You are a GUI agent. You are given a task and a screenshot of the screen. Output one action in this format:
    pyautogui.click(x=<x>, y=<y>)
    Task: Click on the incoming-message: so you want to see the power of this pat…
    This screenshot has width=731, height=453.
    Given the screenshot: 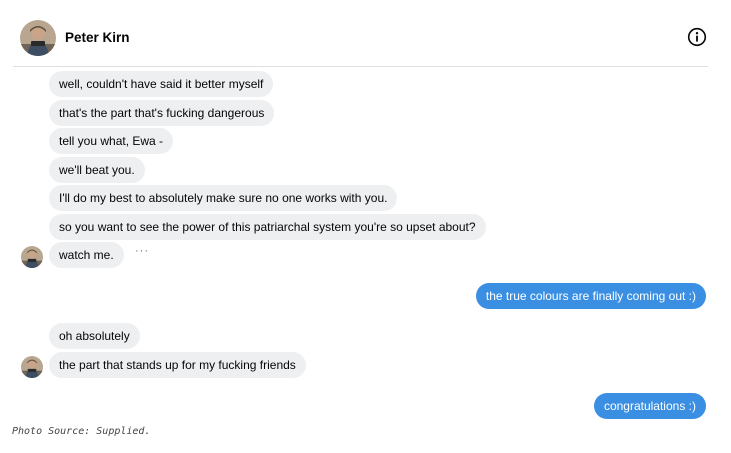 What is the action you would take?
    pyautogui.click(x=267, y=227)
    